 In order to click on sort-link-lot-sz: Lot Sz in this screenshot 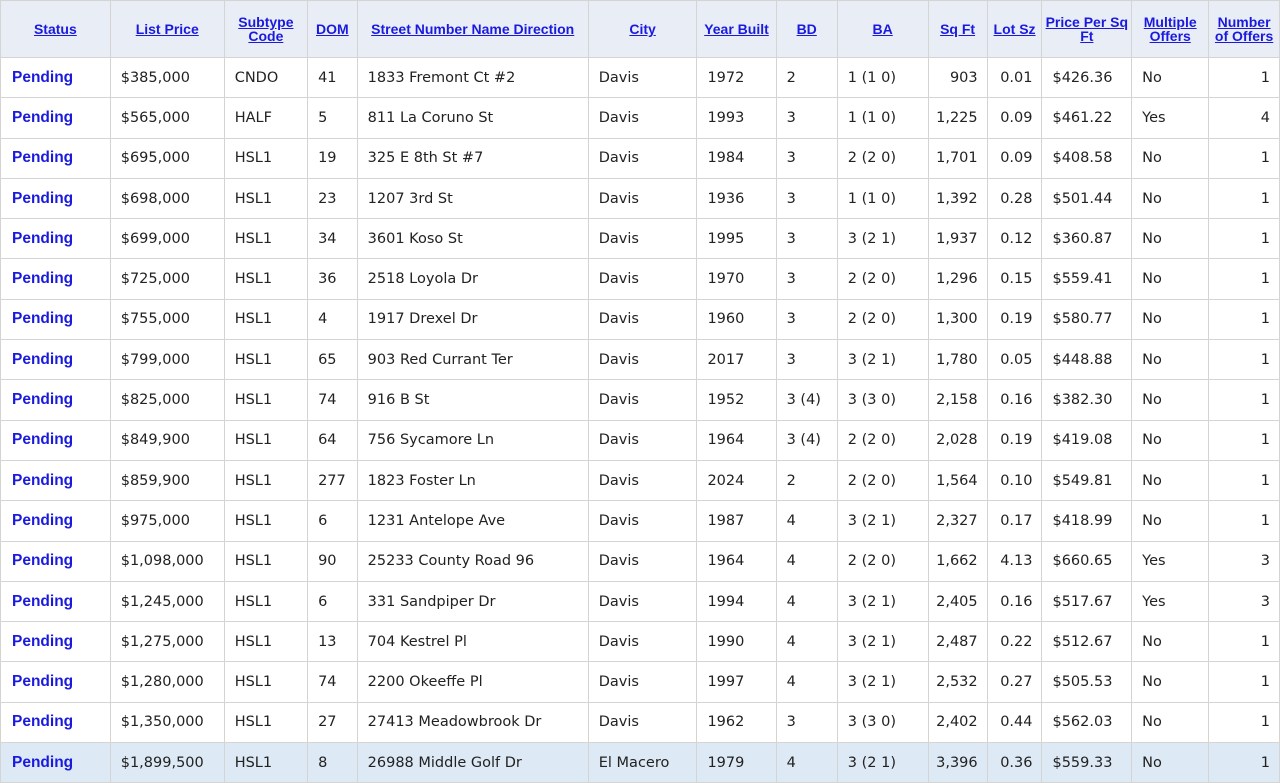, I will do `click(1015, 29)`.